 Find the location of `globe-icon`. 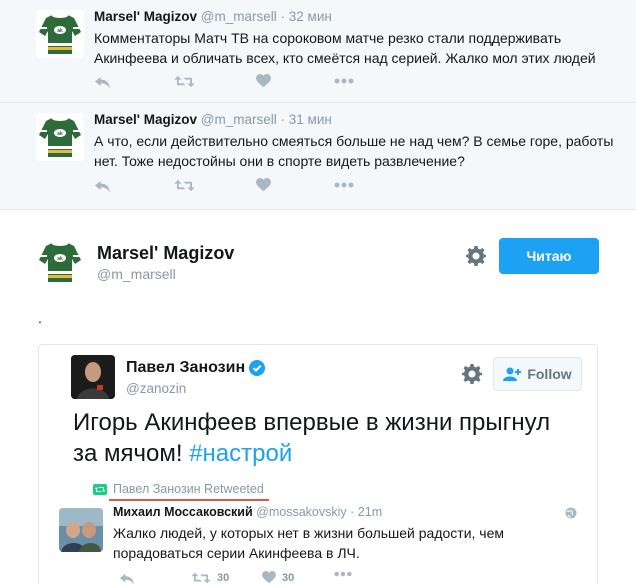

globe-icon is located at coordinates (571, 512).